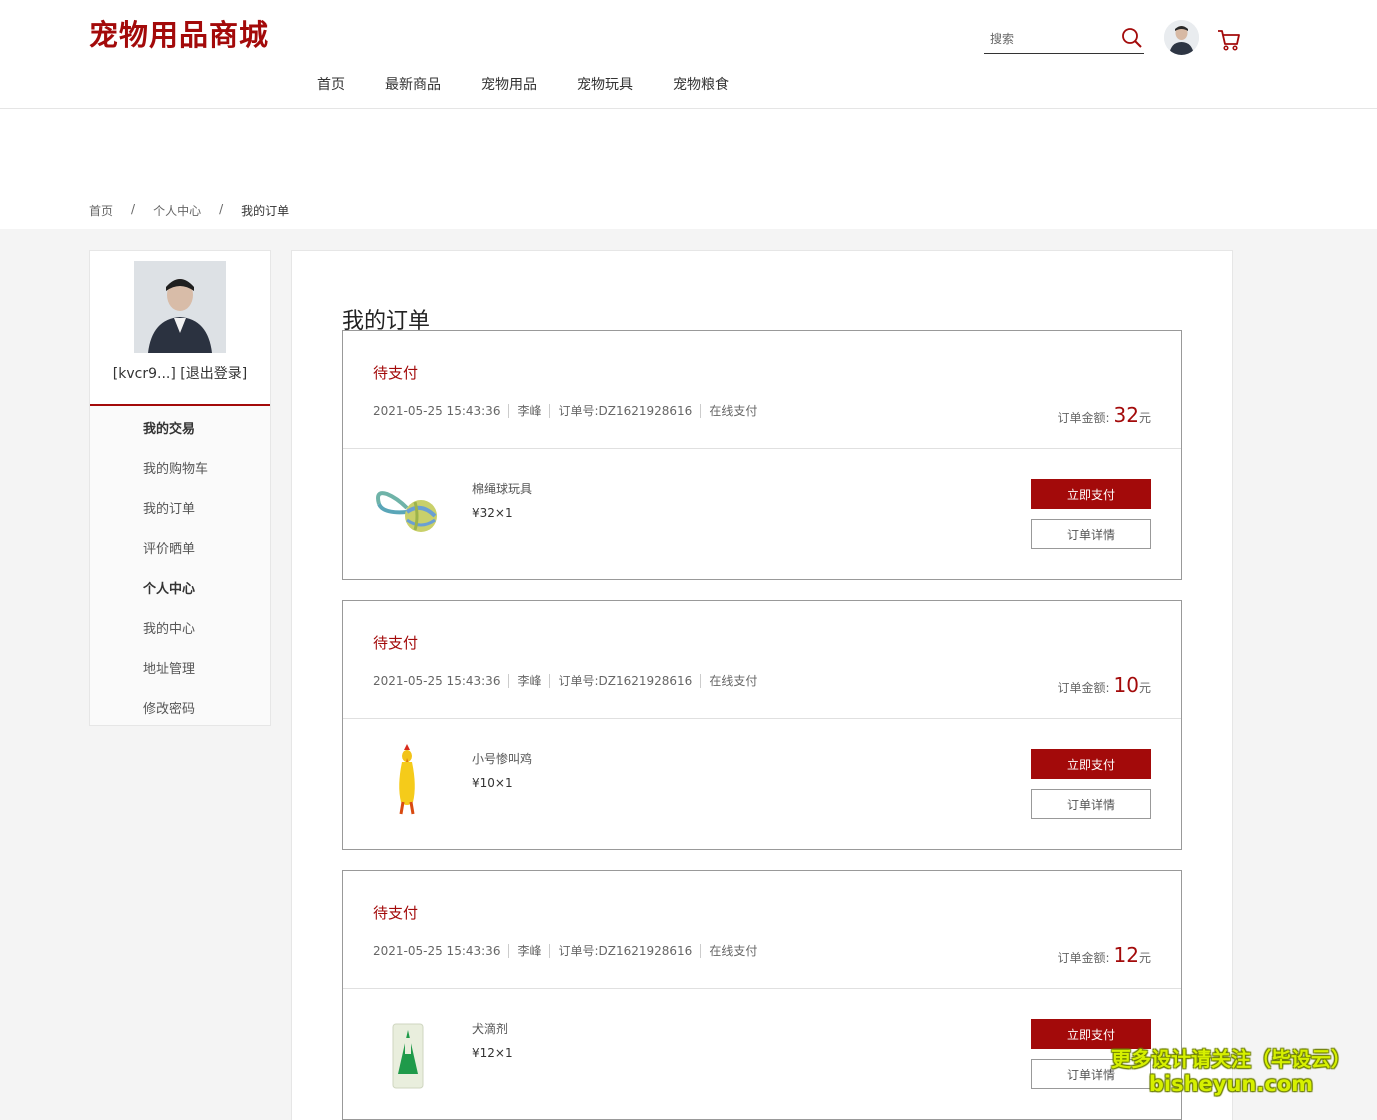  I want to click on nav-pet-supplies: 宠物用品, so click(509, 84).